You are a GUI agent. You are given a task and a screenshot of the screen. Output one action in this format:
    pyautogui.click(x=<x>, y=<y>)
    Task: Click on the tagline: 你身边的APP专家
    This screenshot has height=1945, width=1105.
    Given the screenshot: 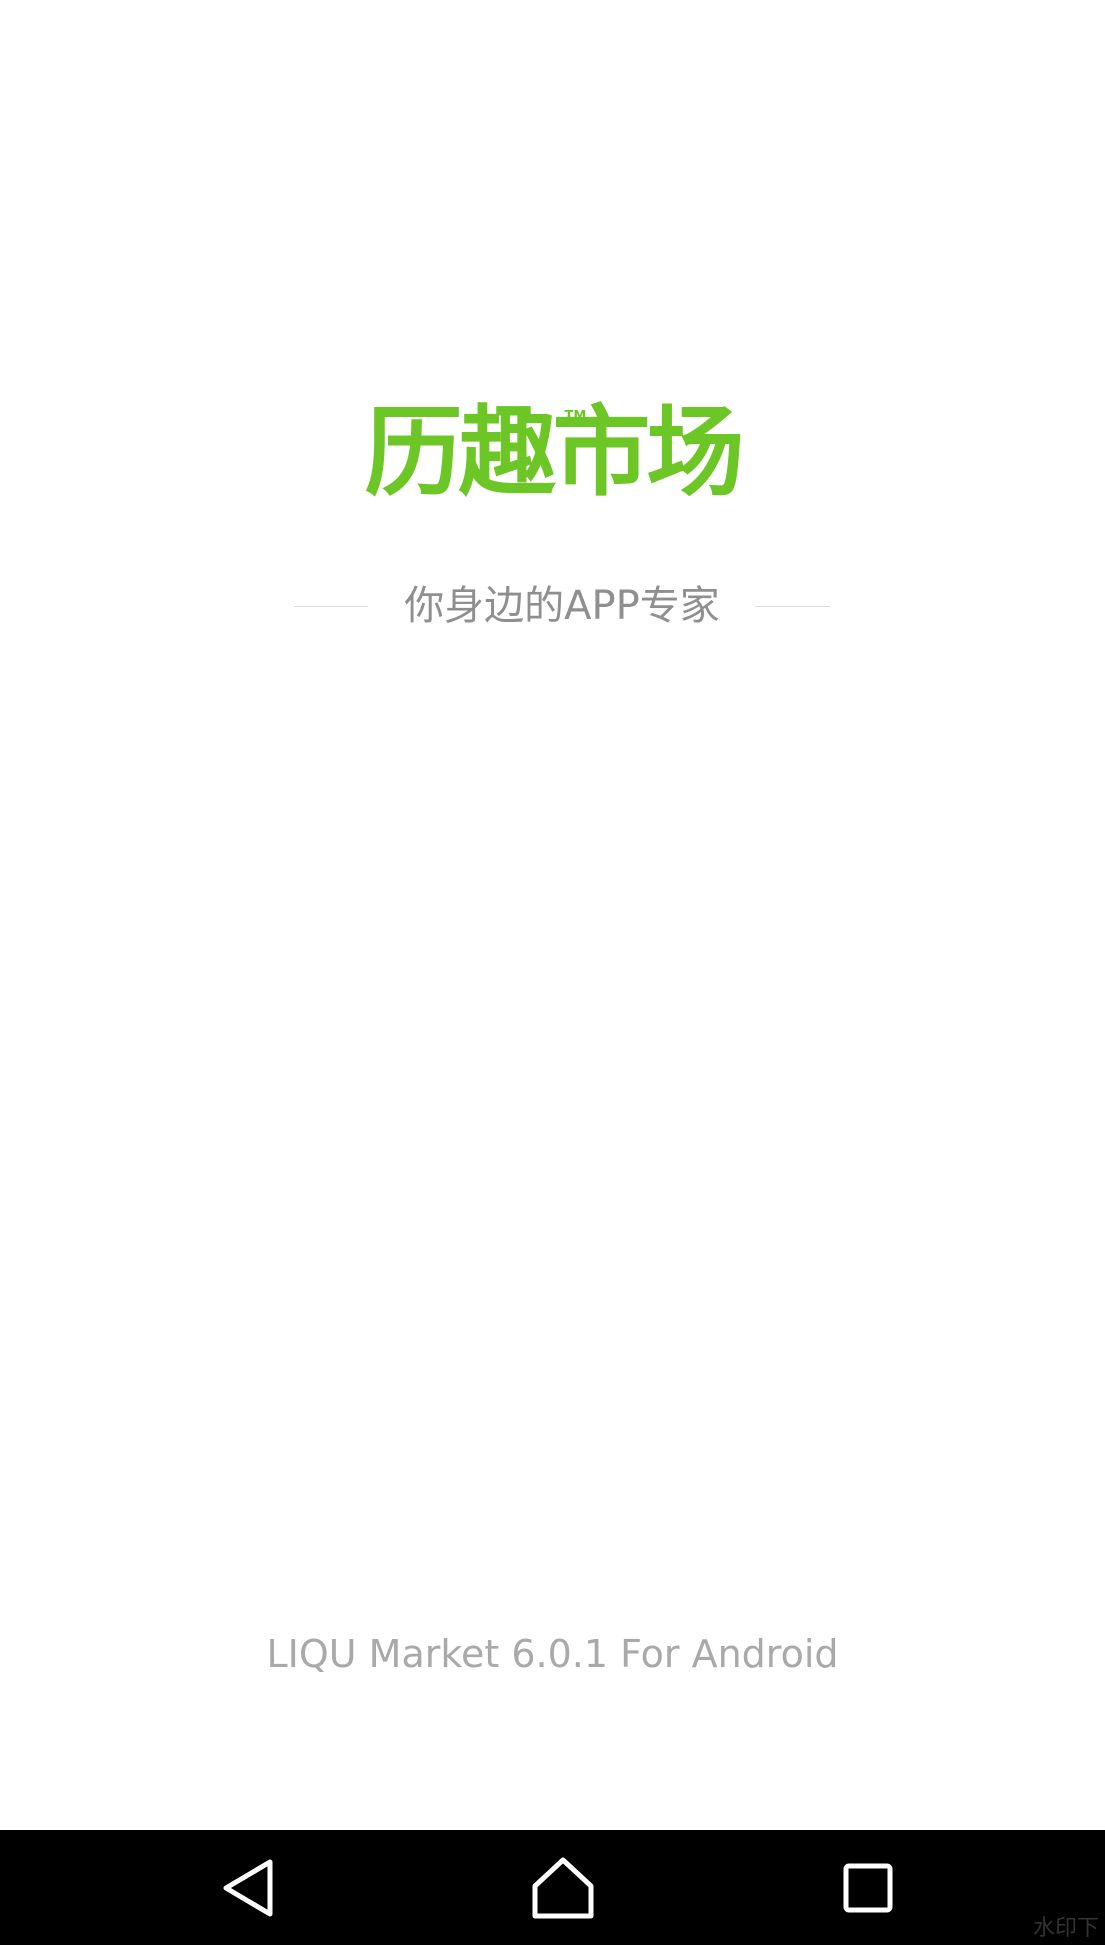 What is the action you would take?
    pyautogui.click(x=552, y=606)
    